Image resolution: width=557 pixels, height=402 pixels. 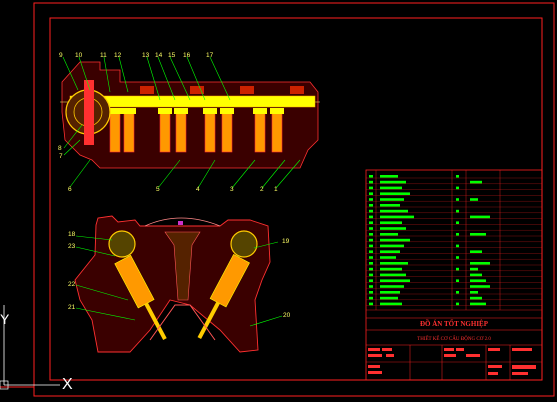 What do you see at coordinates (79, 55) in the screenshot?
I see `part-label: 10` at bounding box center [79, 55].